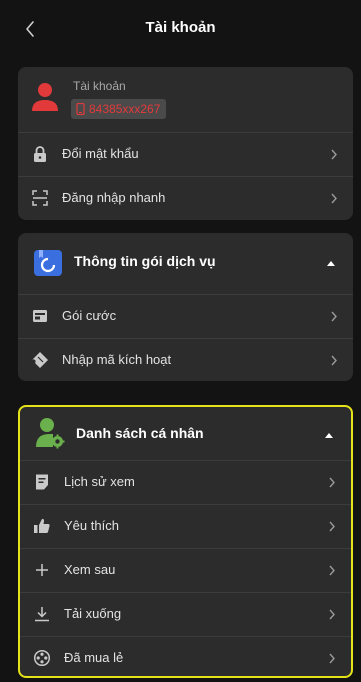 This screenshot has width=361, height=682. I want to click on service-package-icon, so click(48, 263).